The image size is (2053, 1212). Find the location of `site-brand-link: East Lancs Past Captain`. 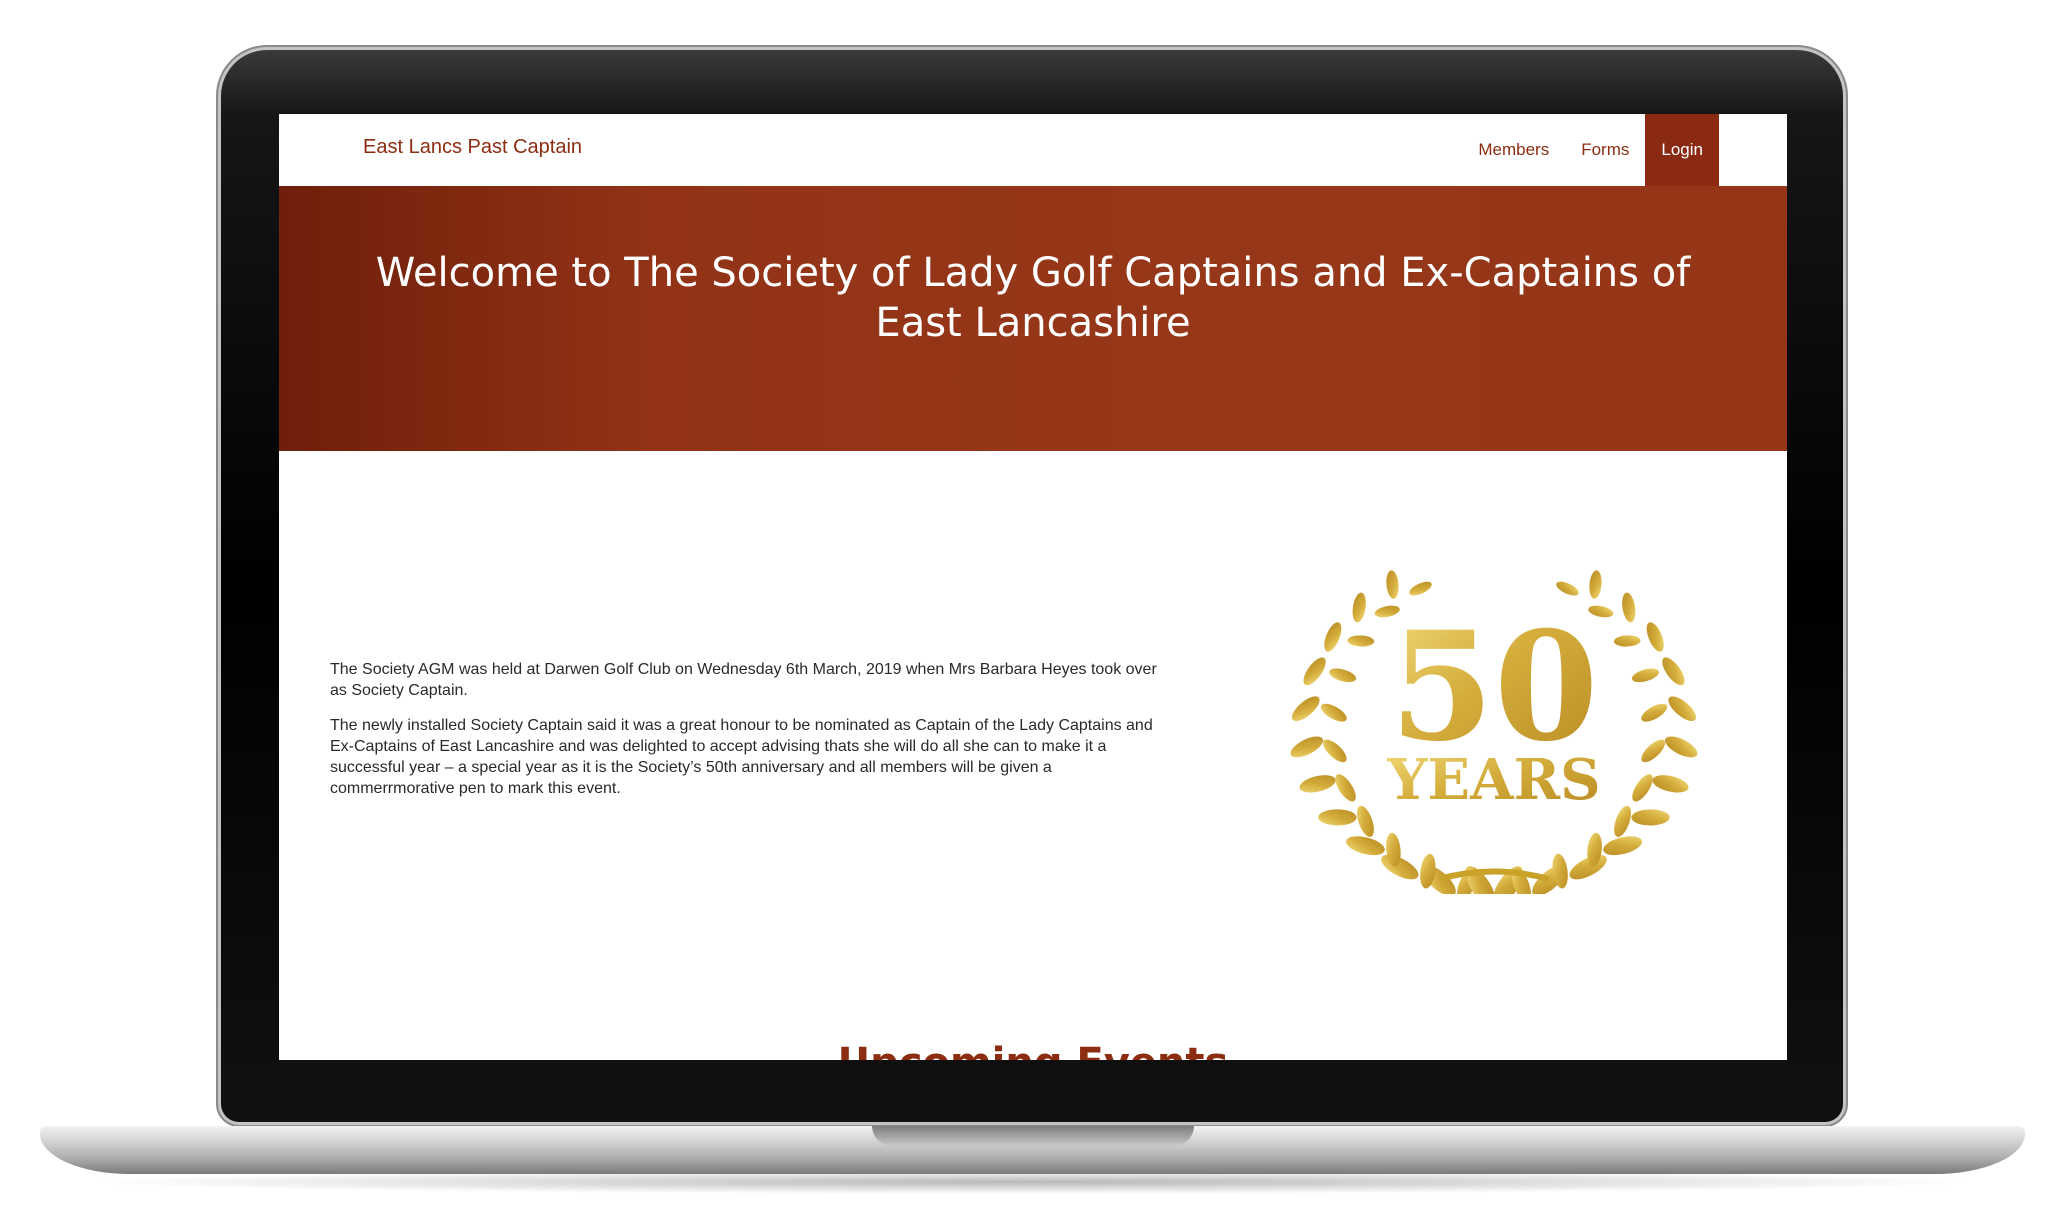

site-brand-link: East Lancs Past Captain is located at coordinates (472, 147).